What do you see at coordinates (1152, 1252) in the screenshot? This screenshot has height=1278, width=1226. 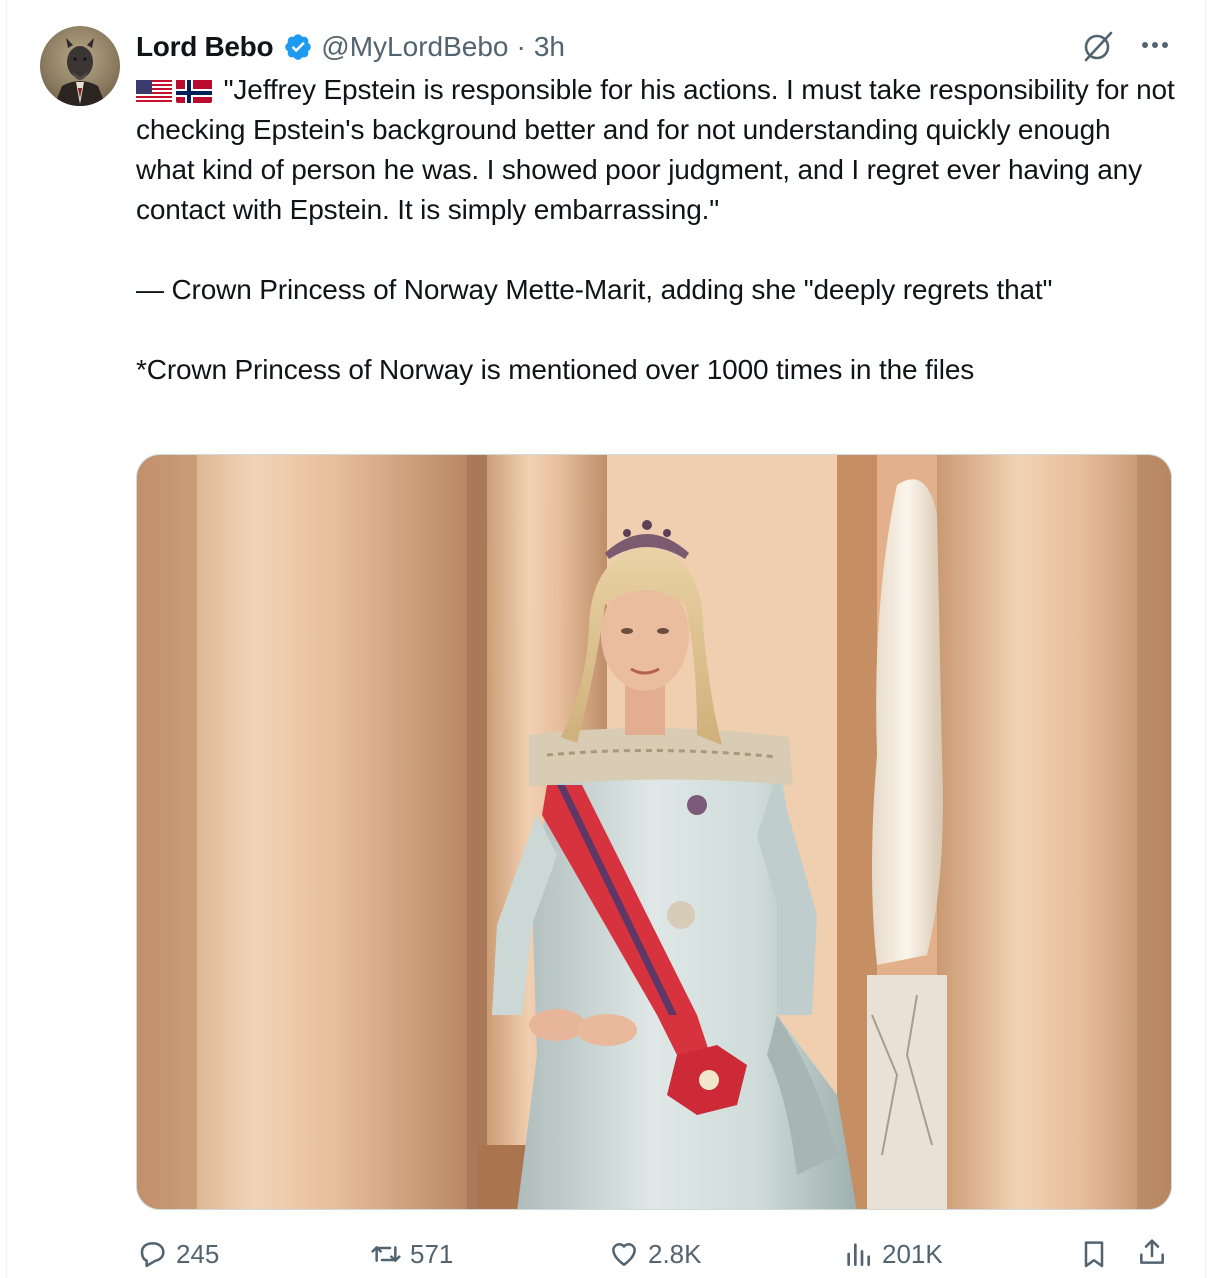 I see `share-icon` at bounding box center [1152, 1252].